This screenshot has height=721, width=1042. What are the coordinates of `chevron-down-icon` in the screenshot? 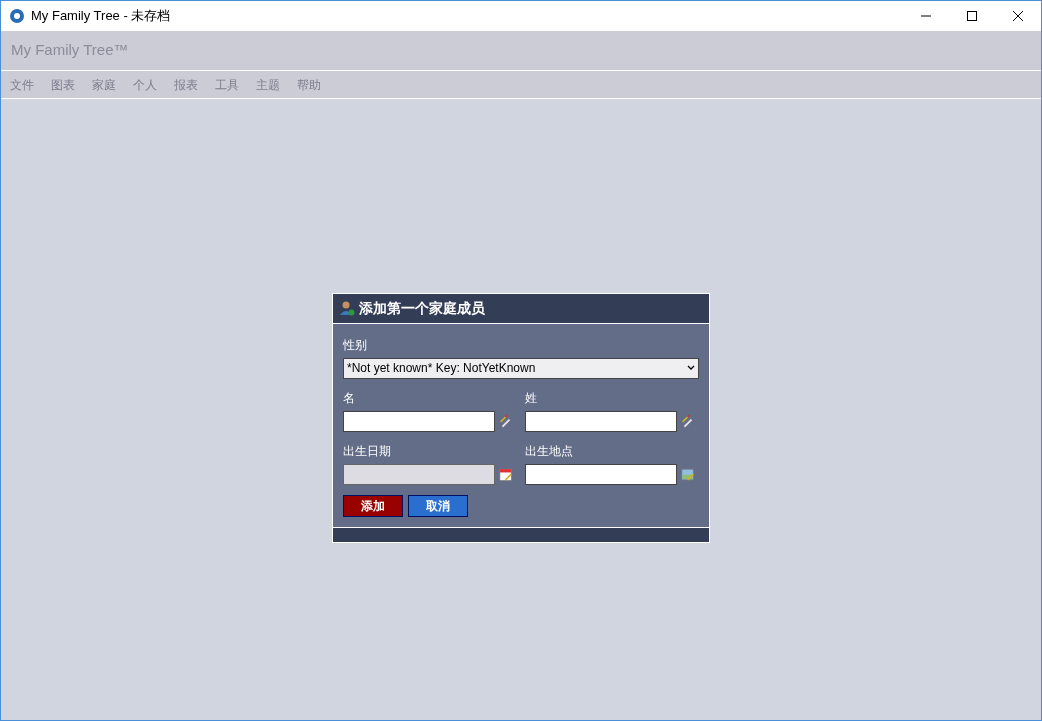 It's located at (691, 368).